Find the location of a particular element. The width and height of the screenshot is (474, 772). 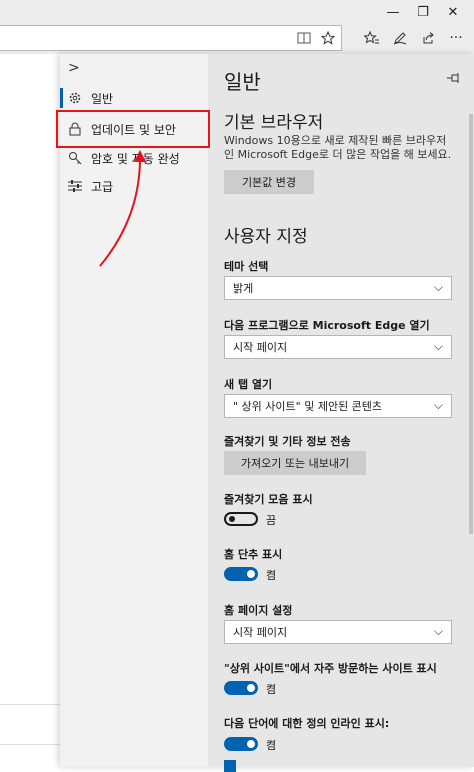

nav-item-label: 일반 is located at coordinates (102, 98).